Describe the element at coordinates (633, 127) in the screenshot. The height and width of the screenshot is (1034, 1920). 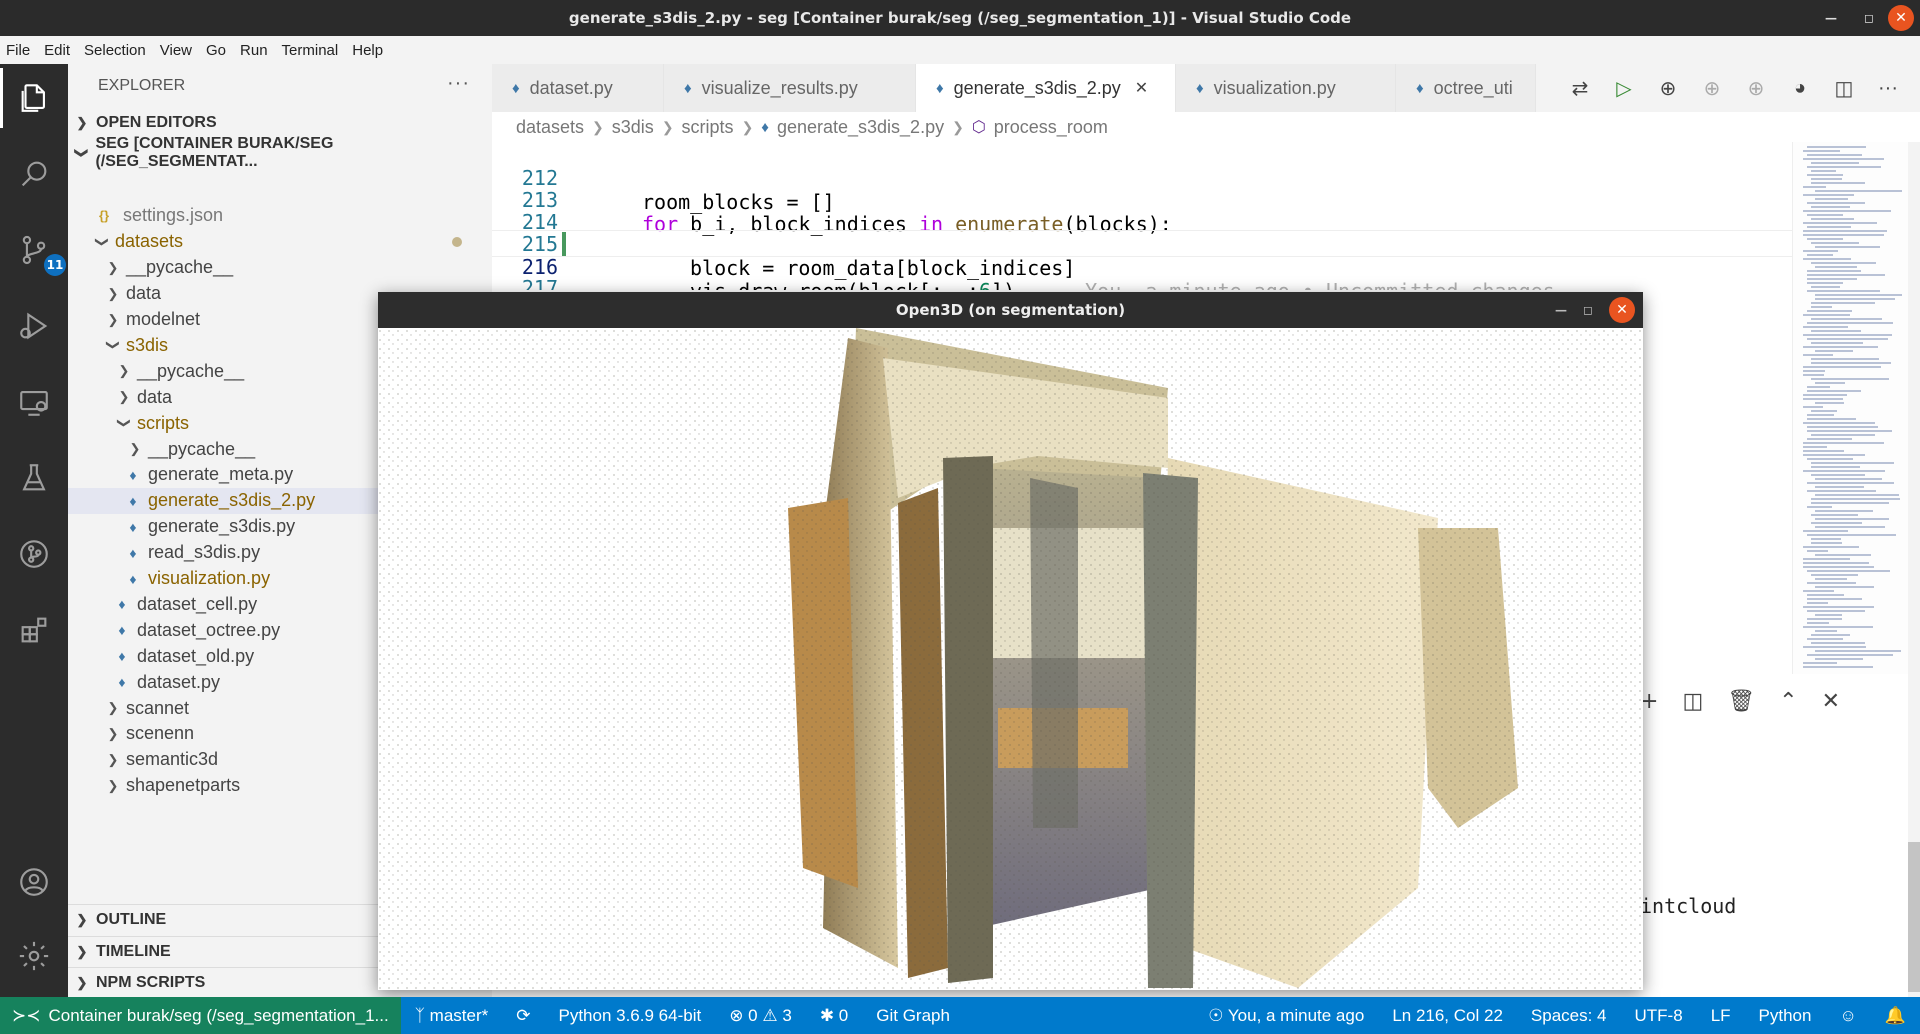
I see `breadcrumb-s3dis: s3dis` at that location.